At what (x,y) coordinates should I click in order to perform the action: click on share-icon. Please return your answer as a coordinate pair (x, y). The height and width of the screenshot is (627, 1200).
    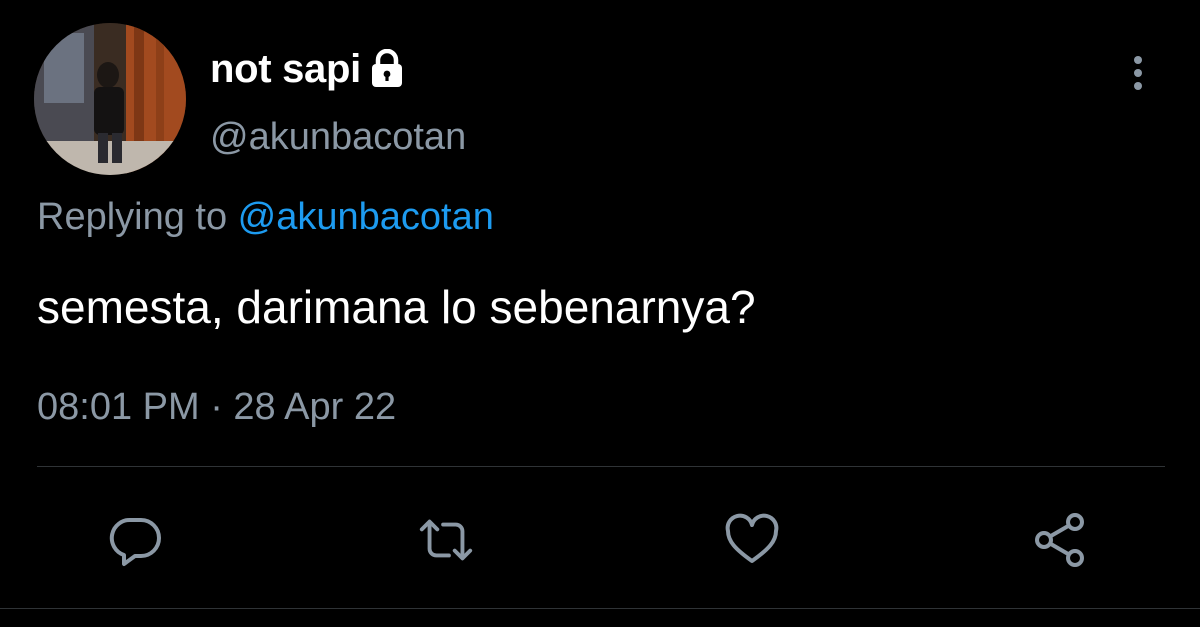
    Looking at the image, I should click on (1059, 540).